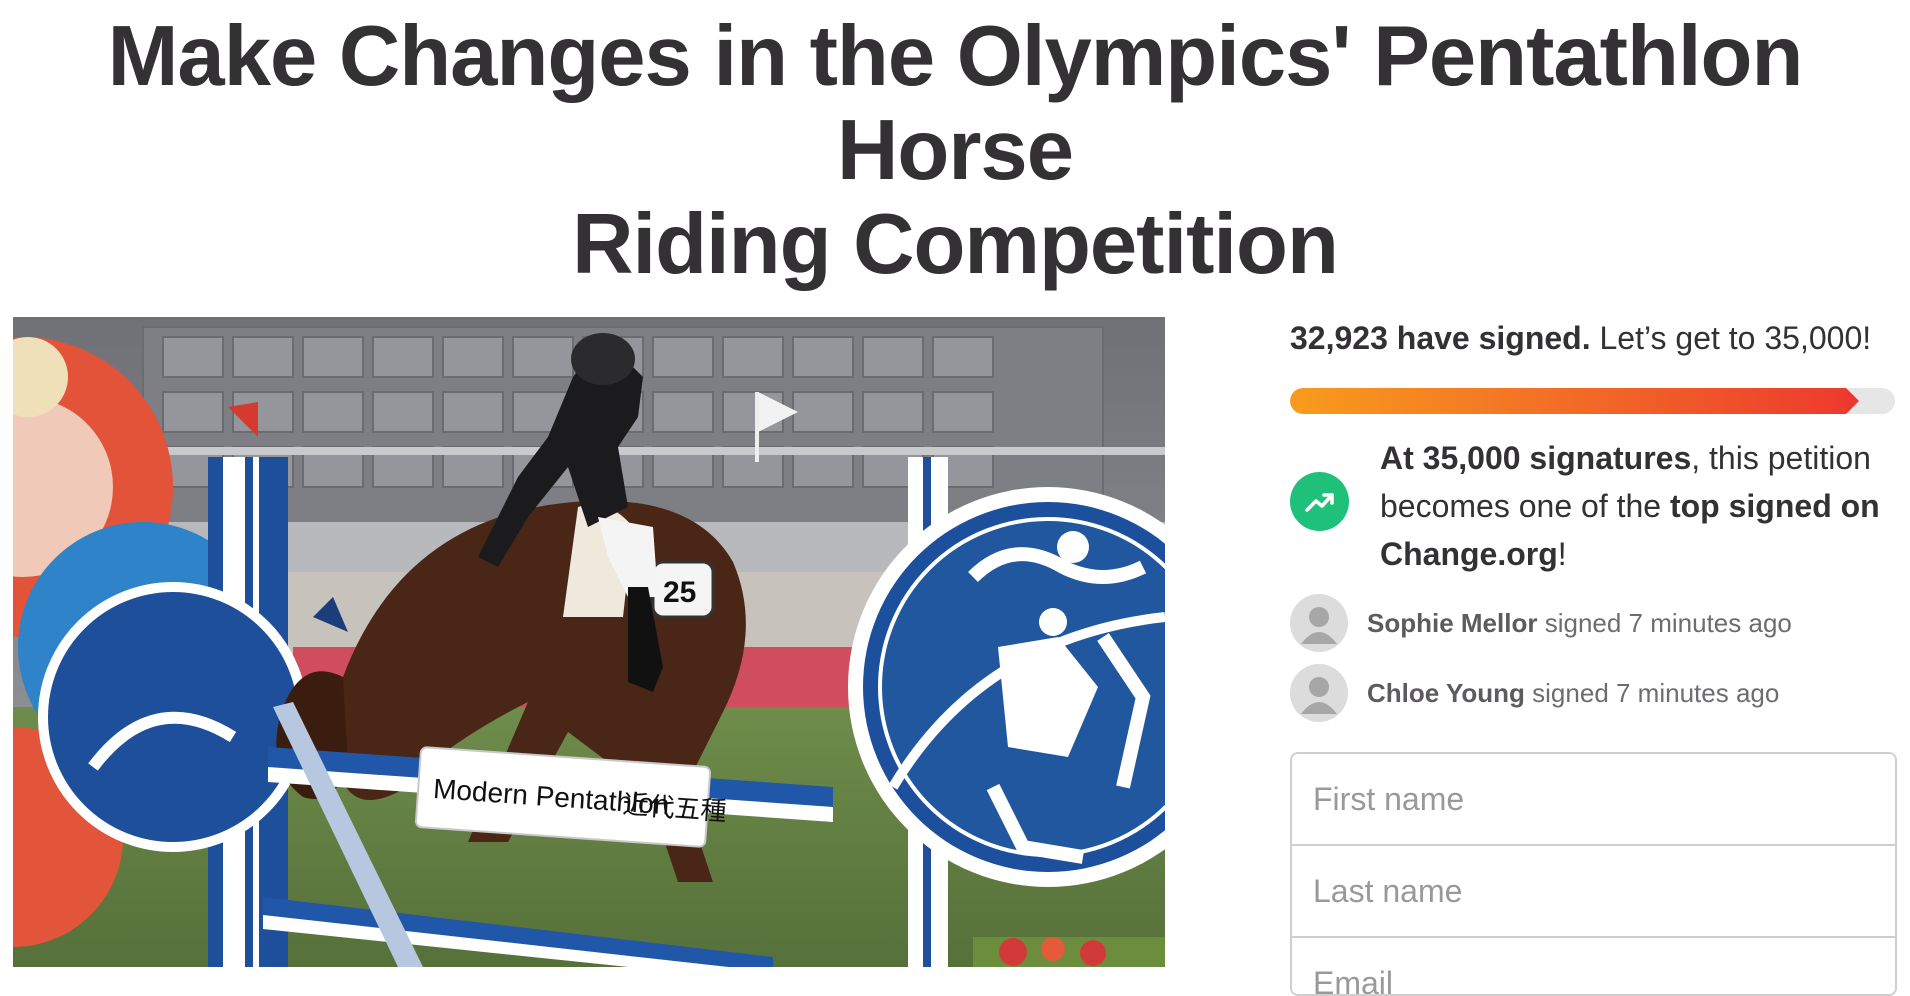 Image resolution: width=1910 pixels, height=996 pixels. What do you see at coordinates (1319, 501) in the screenshot?
I see `trending-up-icon` at bounding box center [1319, 501].